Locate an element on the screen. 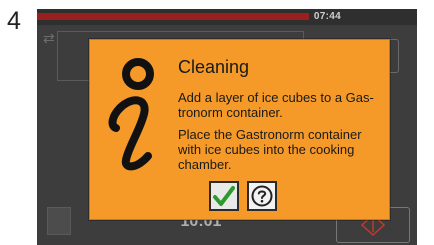 The height and width of the screenshot is (245, 434). step-number: 4 is located at coordinates (14, 21).